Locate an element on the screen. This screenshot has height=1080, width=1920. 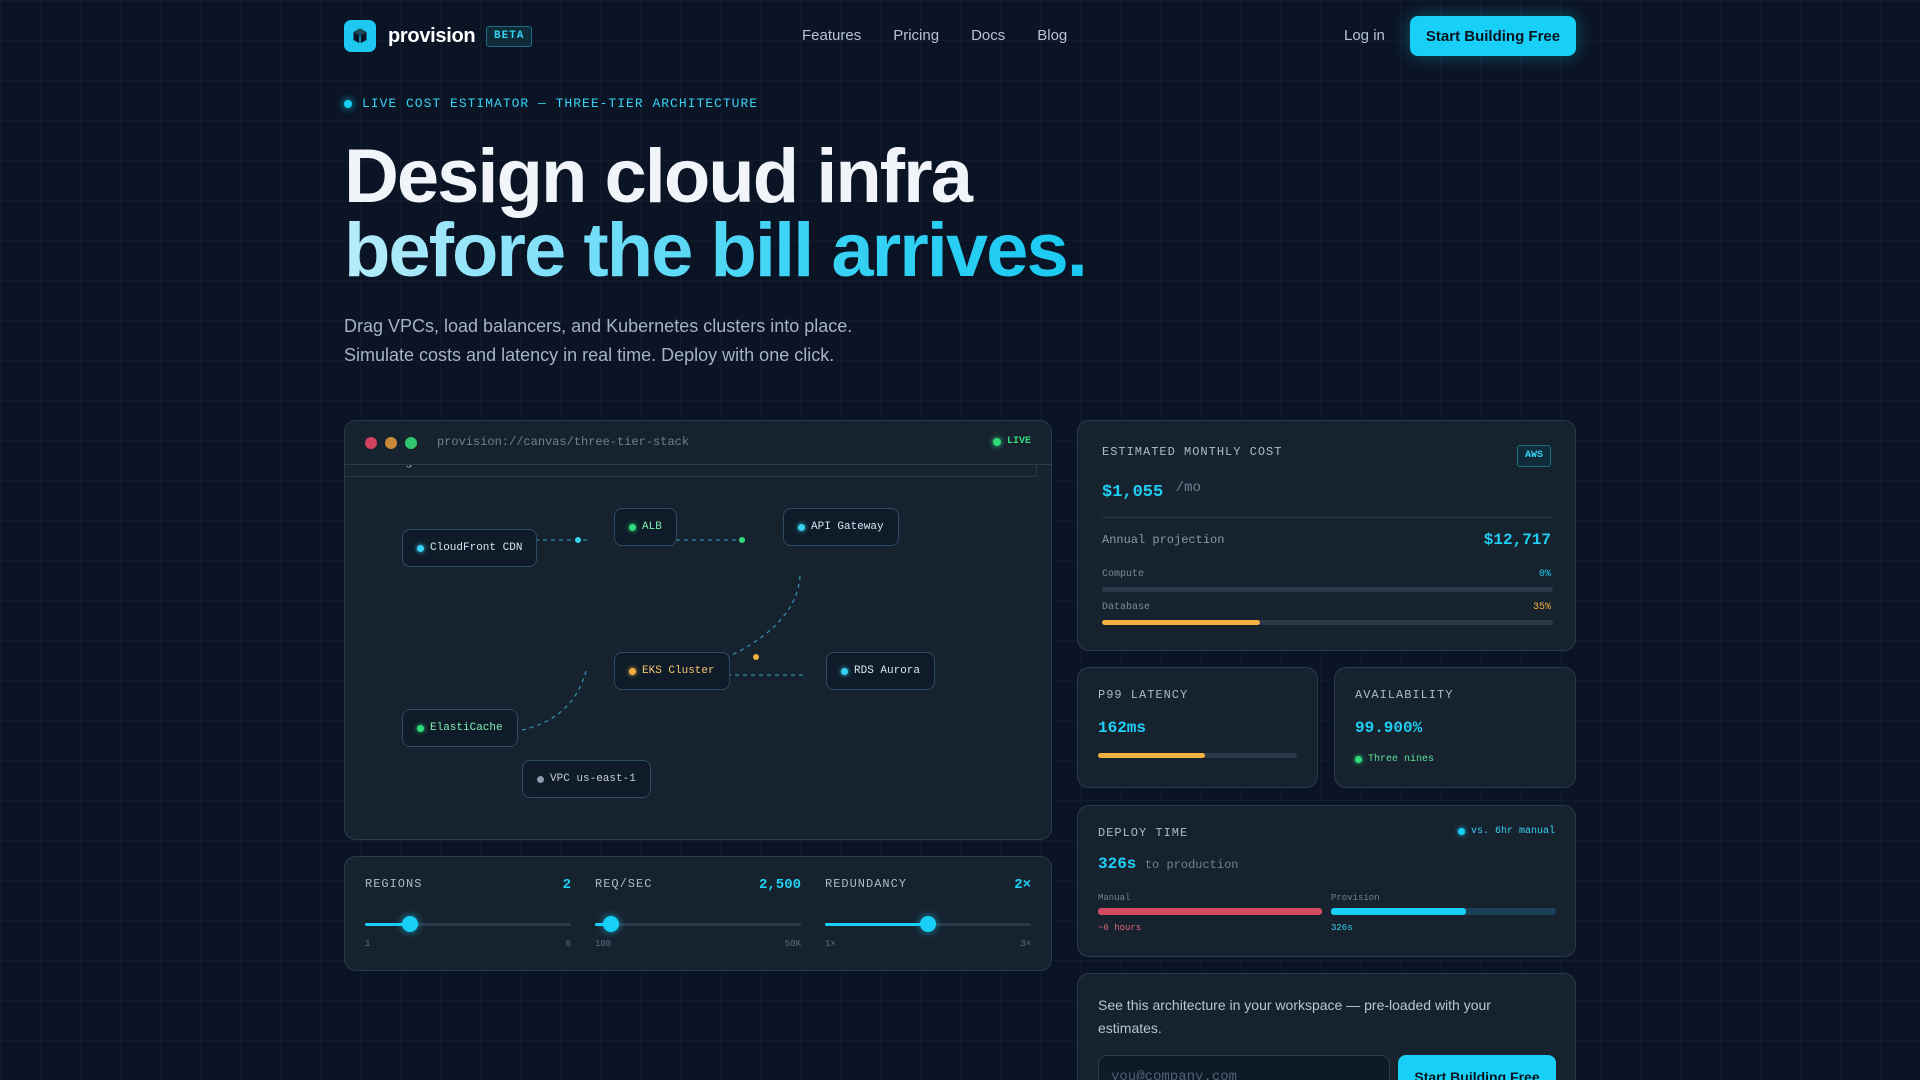
slider-max: 50K is located at coordinates (792, 944).